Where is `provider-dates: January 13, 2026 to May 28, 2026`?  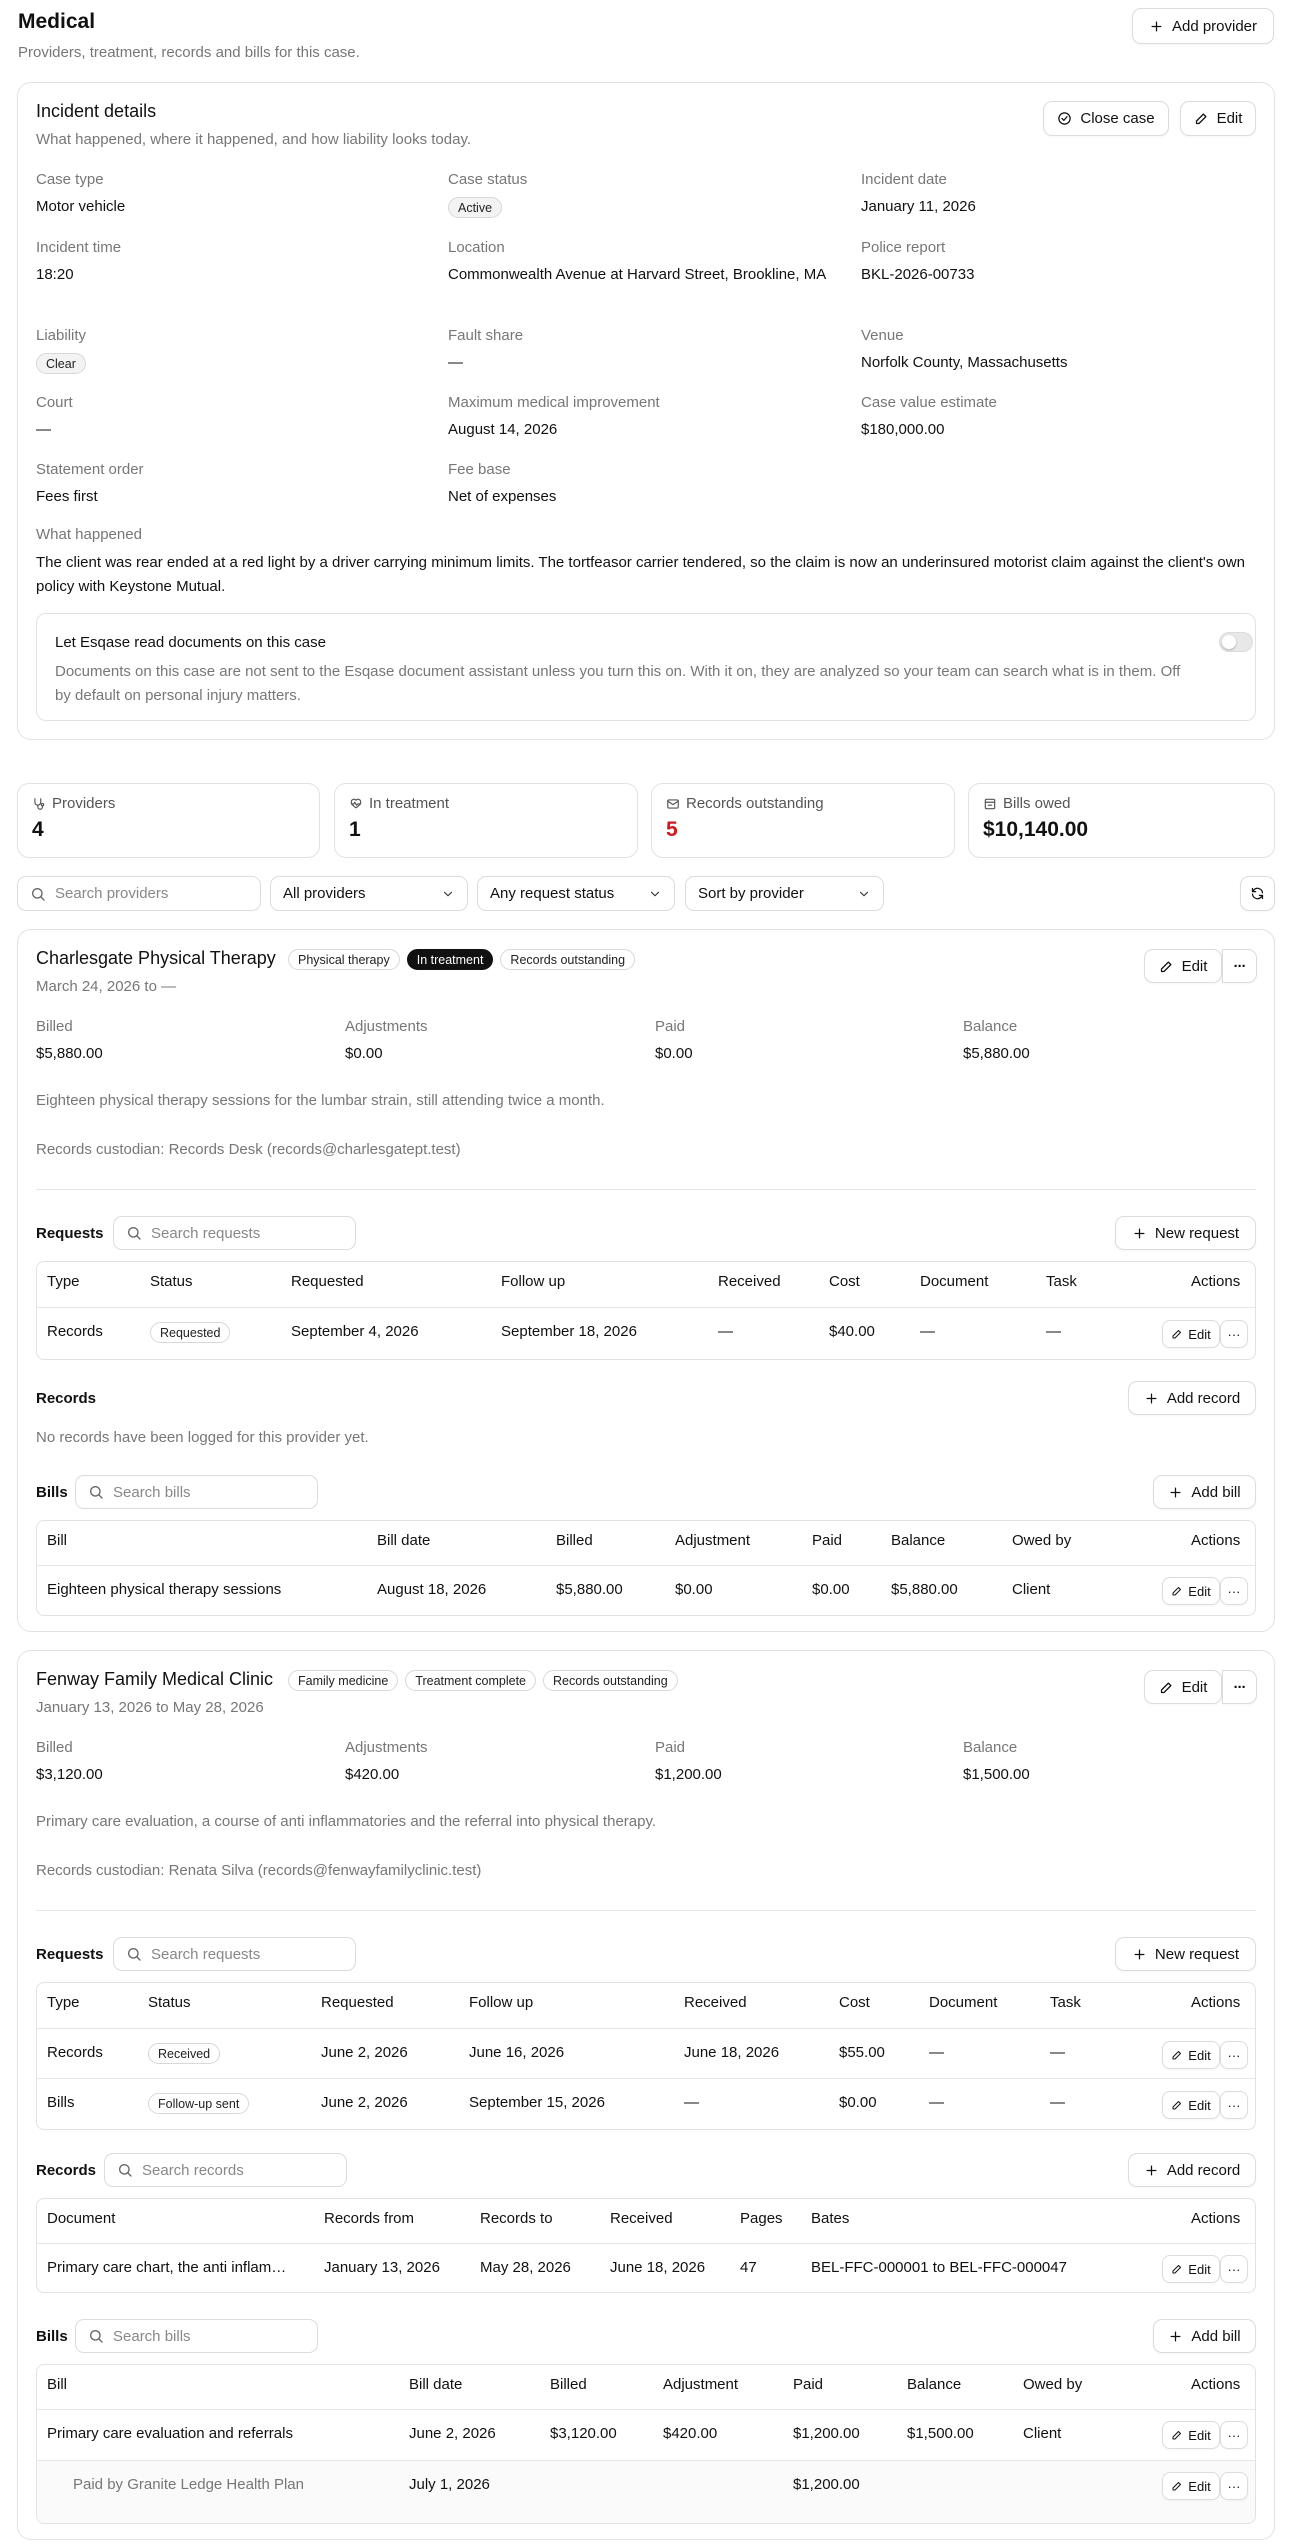 provider-dates: January 13, 2026 to May 28, 2026 is located at coordinates (150, 1707).